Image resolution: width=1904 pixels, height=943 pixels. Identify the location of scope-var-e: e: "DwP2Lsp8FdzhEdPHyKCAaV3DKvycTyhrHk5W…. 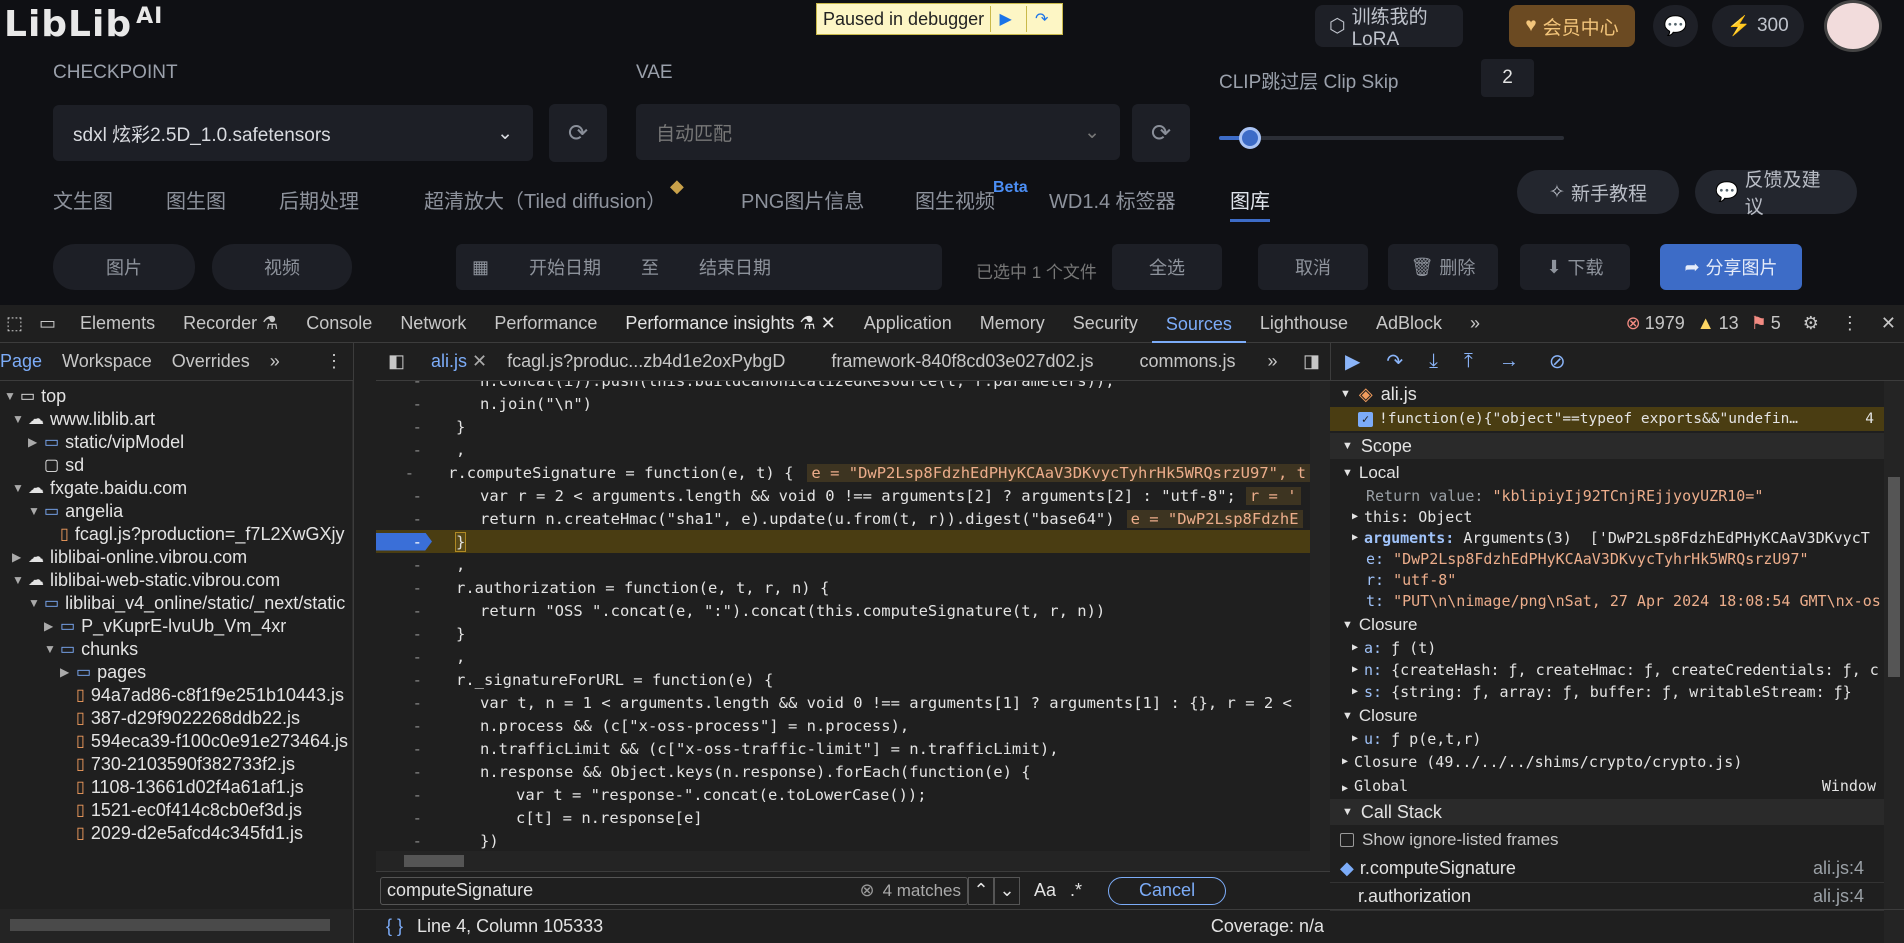
(1607, 558).